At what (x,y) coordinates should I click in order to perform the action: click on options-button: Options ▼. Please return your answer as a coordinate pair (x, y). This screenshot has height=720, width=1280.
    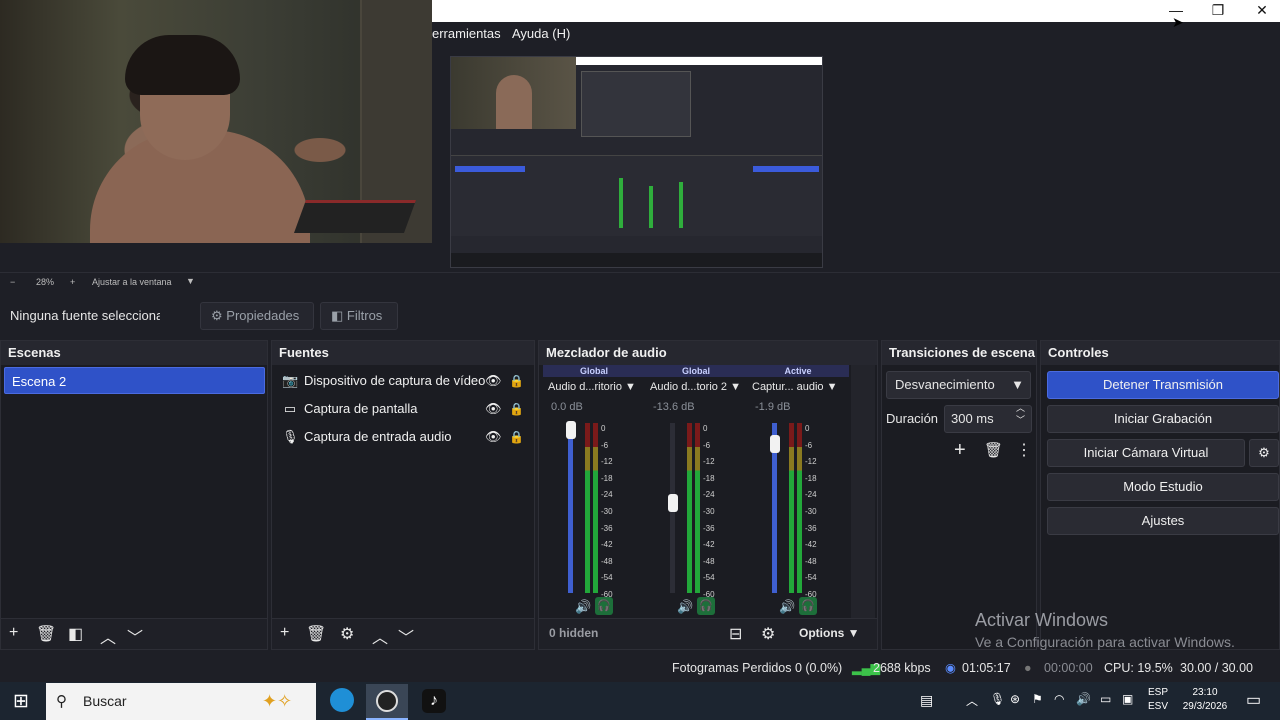
    Looking at the image, I should click on (829, 633).